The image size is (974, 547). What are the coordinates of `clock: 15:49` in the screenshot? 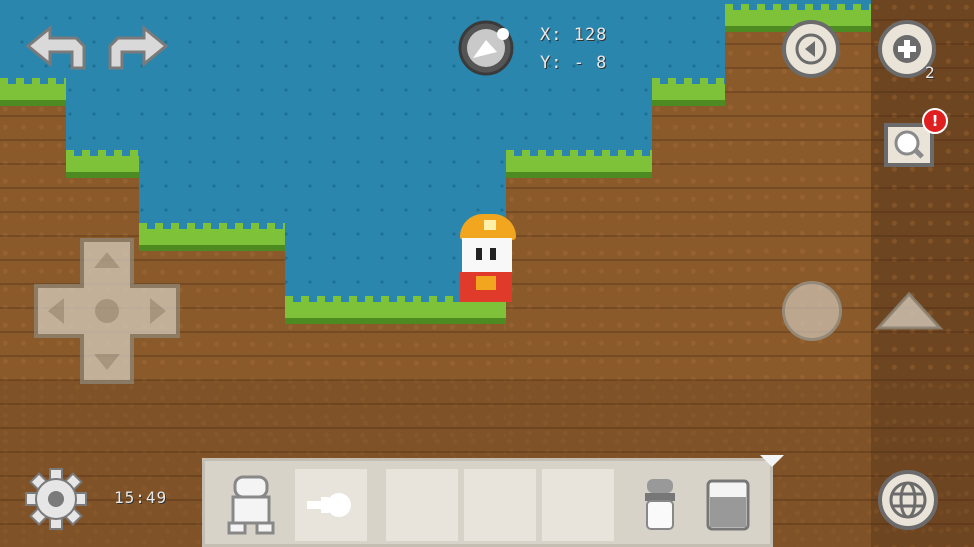 It's located at (141, 497).